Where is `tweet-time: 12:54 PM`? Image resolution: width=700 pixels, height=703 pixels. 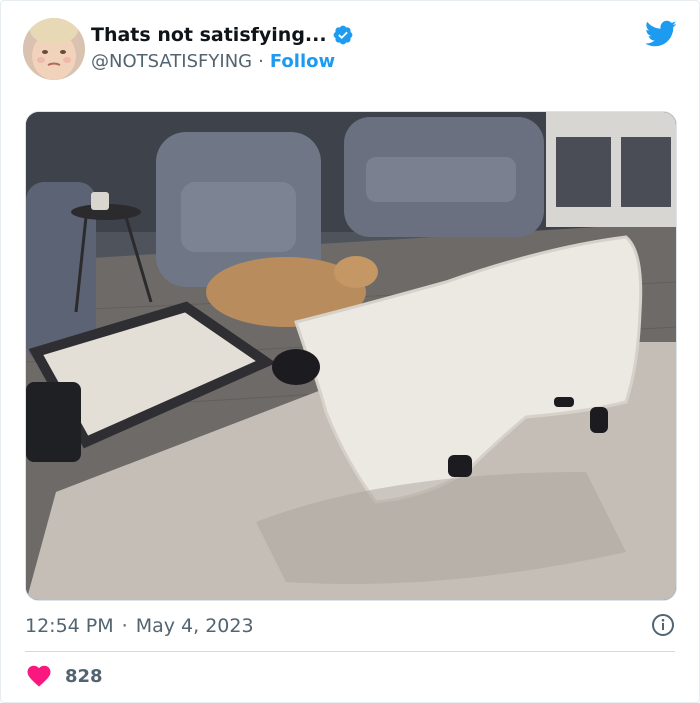 tweet-time: 12:54 PM is located at coordinates (69, 626).